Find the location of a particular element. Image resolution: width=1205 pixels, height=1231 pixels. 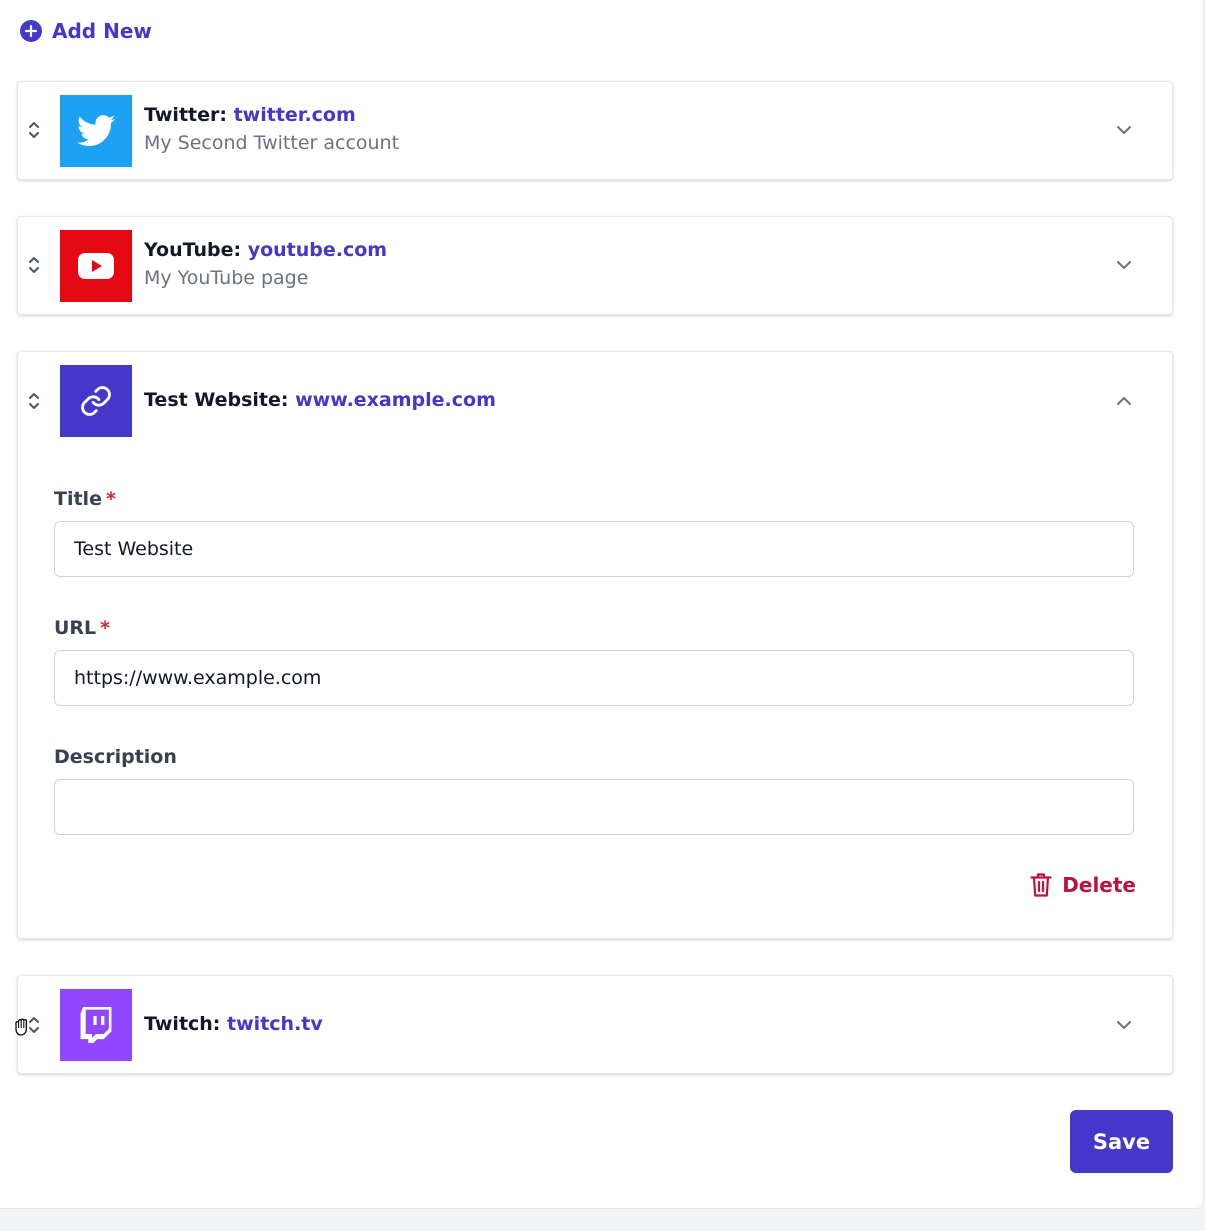

platform-name: Twitch: is located at coordinates (182, 1024).